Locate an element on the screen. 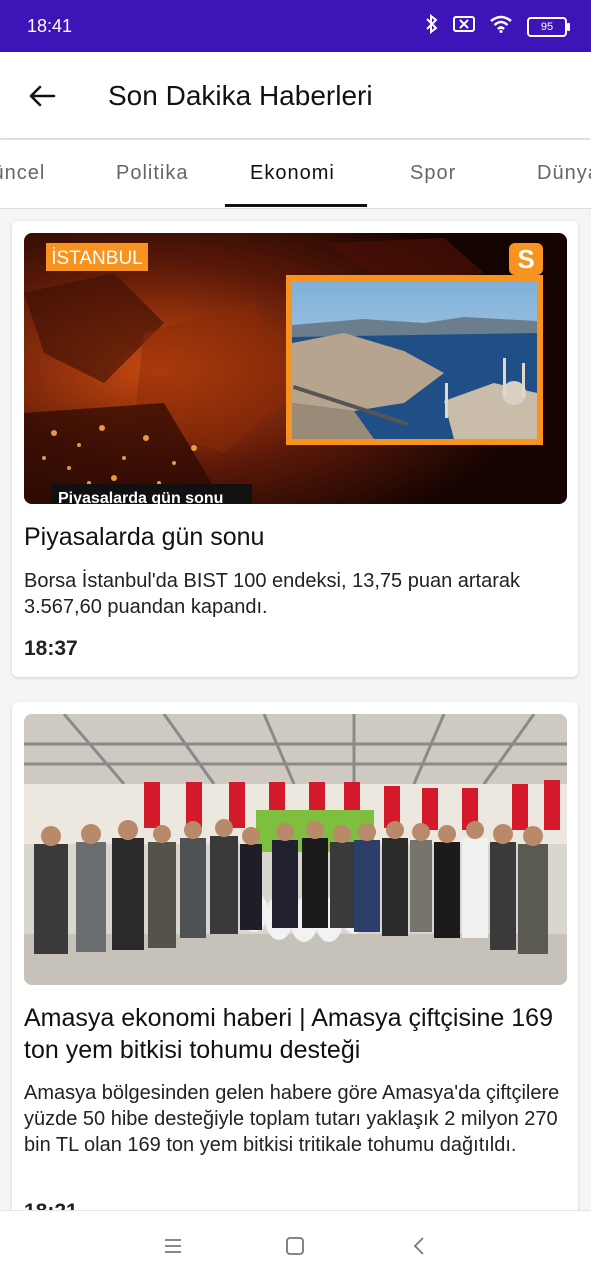  tab-guncel: Güncel is located at coordinates (22, 173).